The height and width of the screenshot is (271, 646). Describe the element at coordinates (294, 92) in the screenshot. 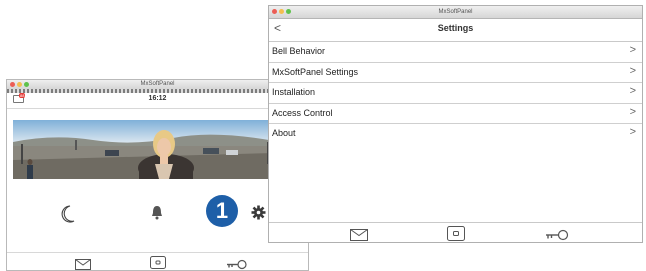

I see `settings-item-label: Installation` at that location.